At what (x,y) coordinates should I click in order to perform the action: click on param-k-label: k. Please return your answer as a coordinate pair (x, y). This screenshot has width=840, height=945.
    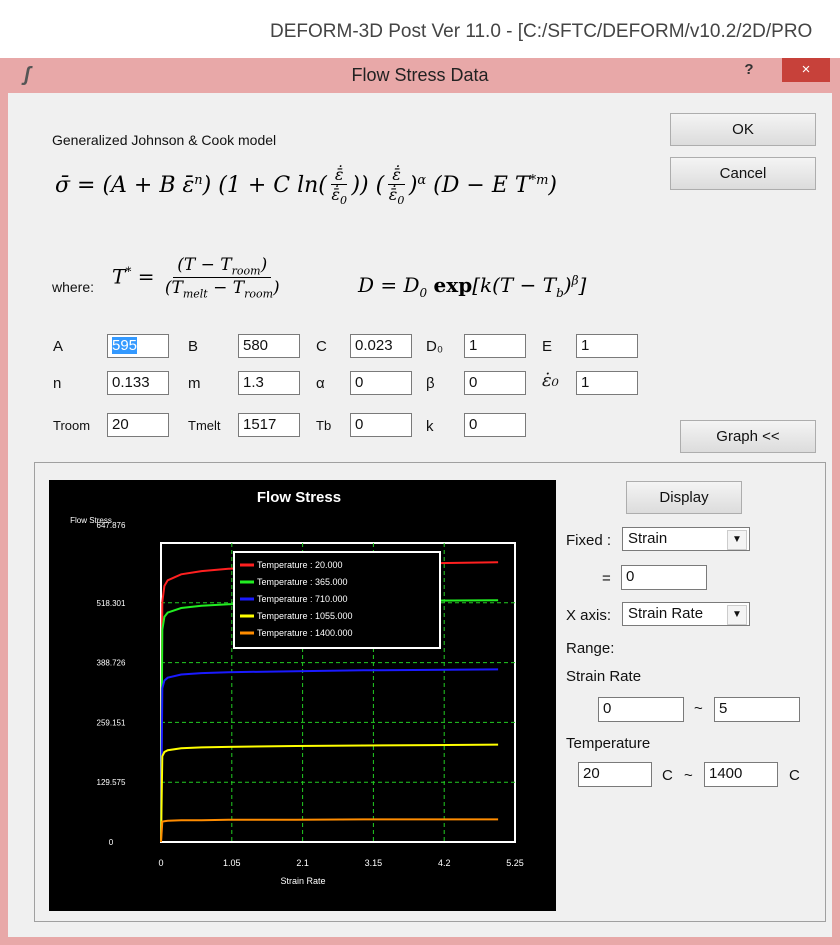
    Looking at the image, I should click on (430, 426).